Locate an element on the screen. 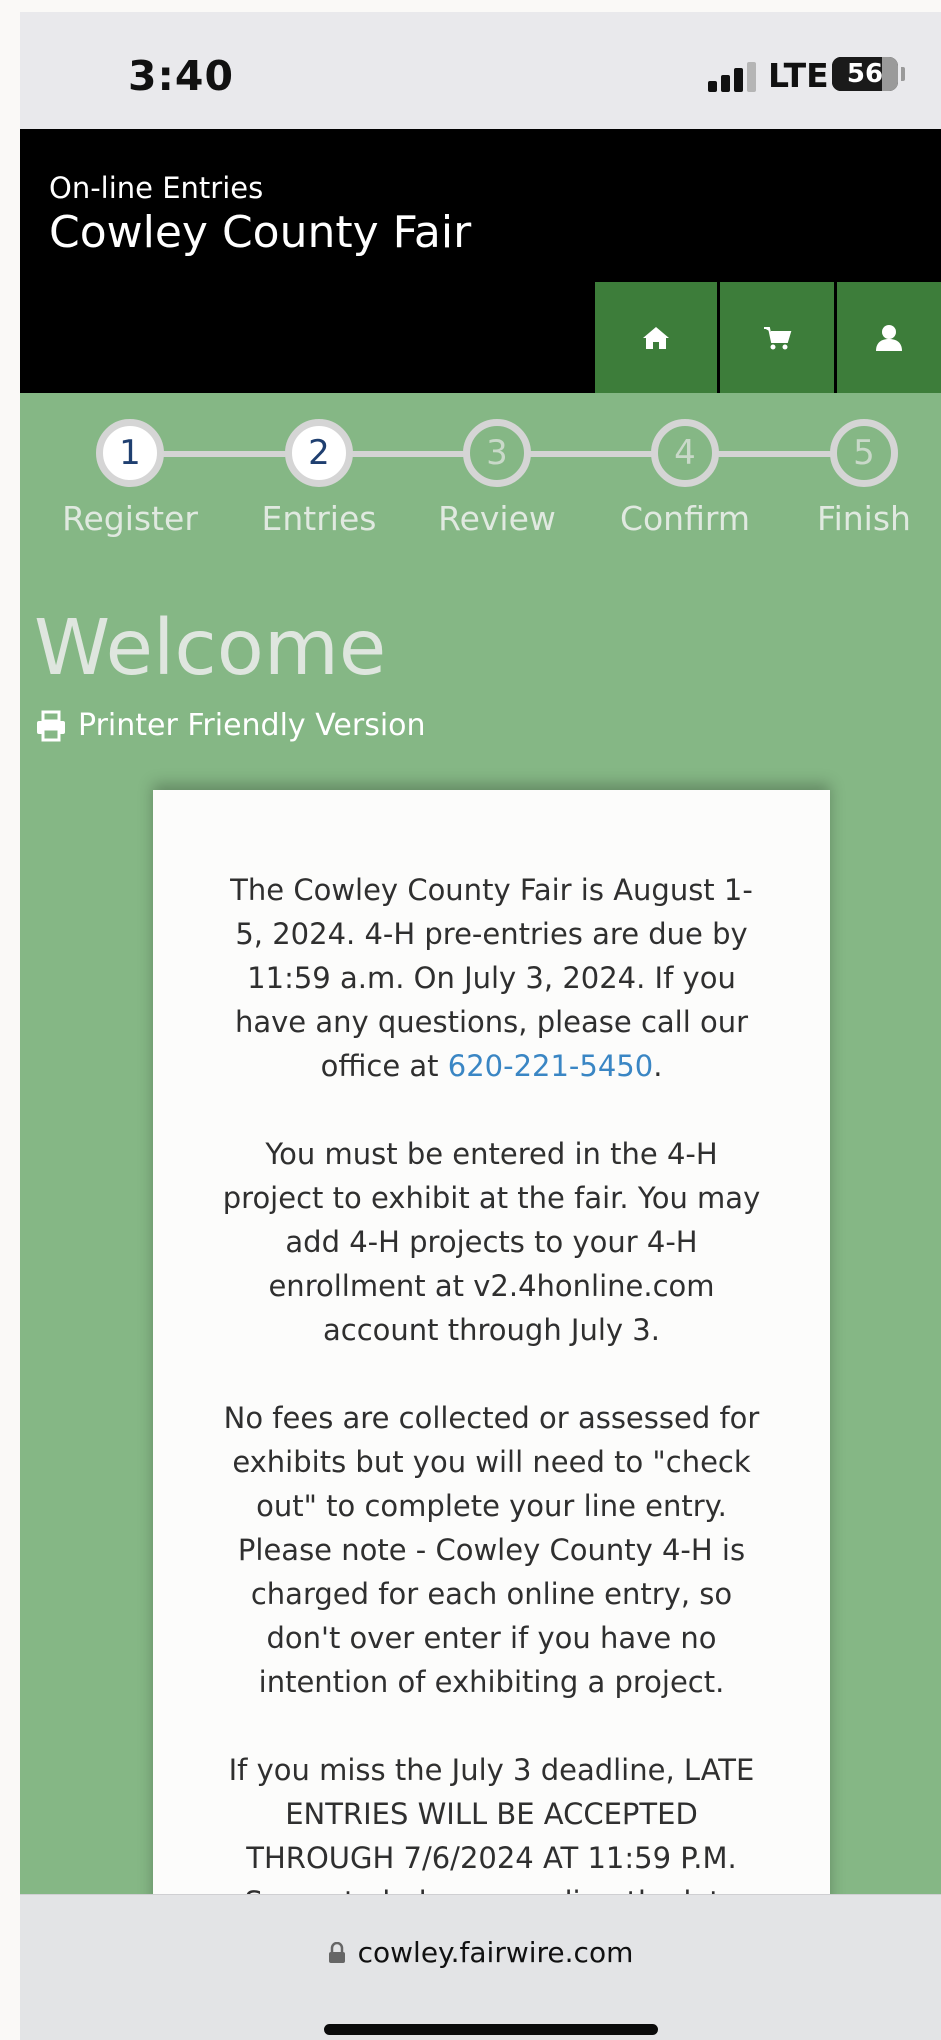 The height and width of the screenshot is (2040, 941). account-button is located at coordinates (889, 337).